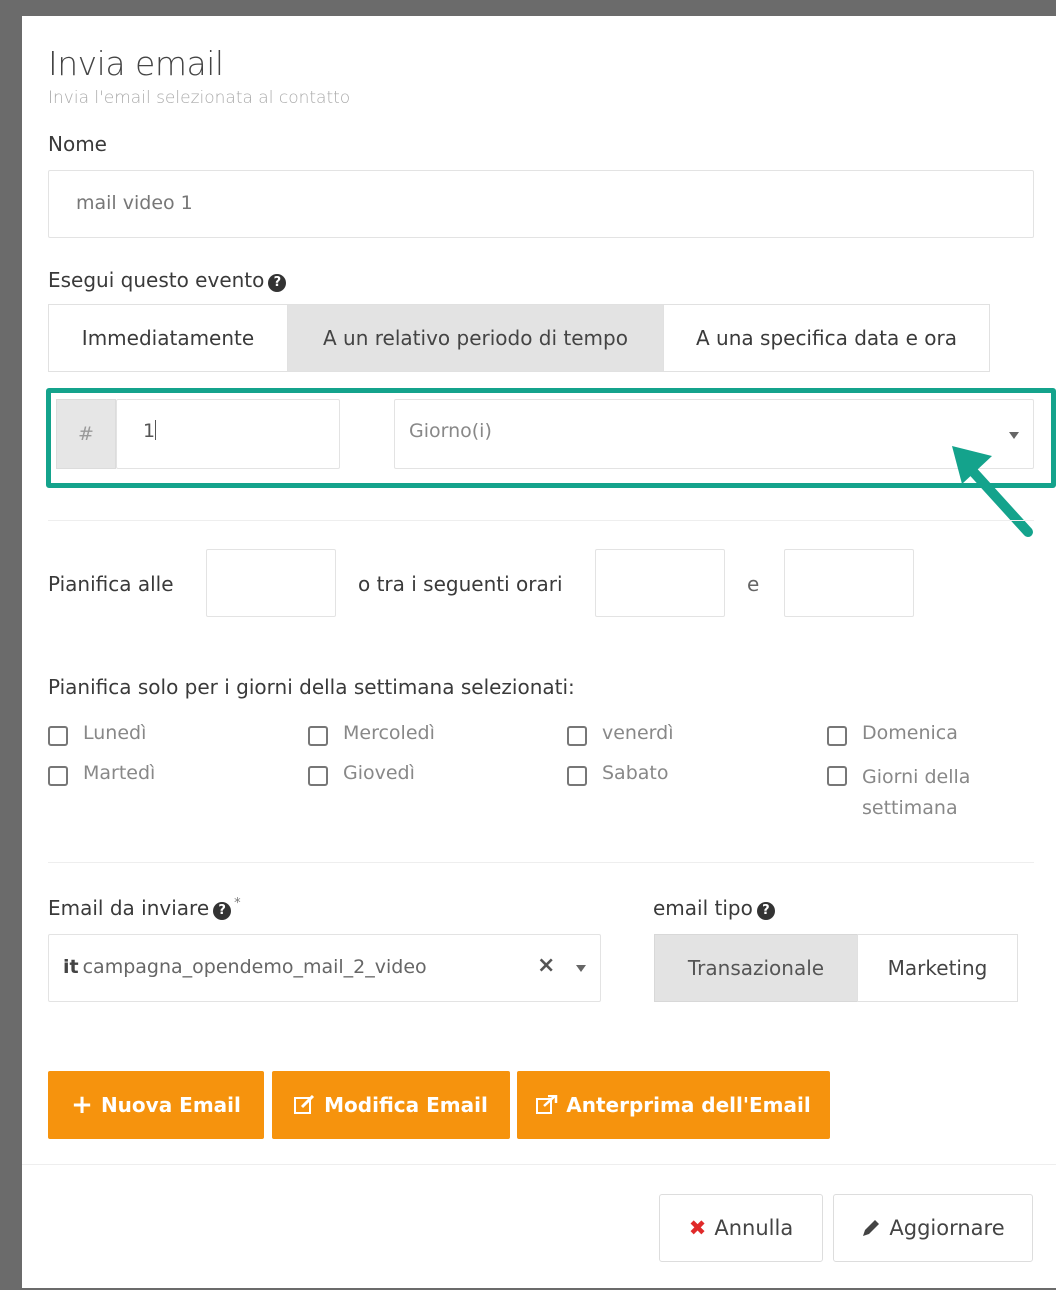  I want to click on email-type-label: email tipo?, so click(714, 908).